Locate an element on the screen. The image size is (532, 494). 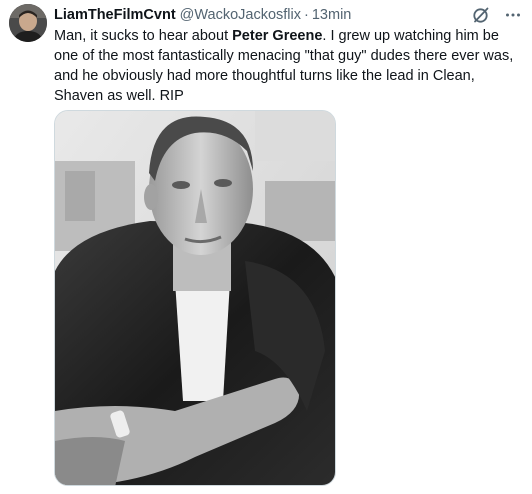
tweet-header: LiamTheFilmCvnt @WackoJackosflix · 13min is located at coordinates (289, 15).